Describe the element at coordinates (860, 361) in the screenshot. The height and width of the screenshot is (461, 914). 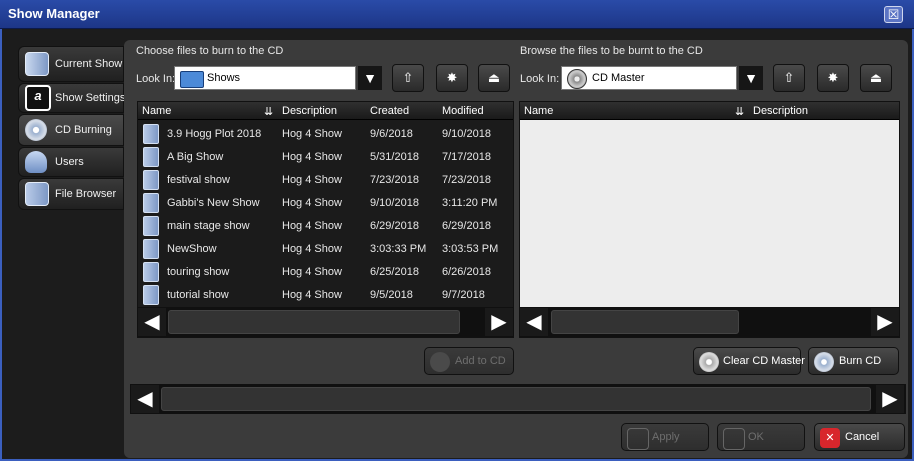
I see `burn-cd-label: Burn CD` at that location.